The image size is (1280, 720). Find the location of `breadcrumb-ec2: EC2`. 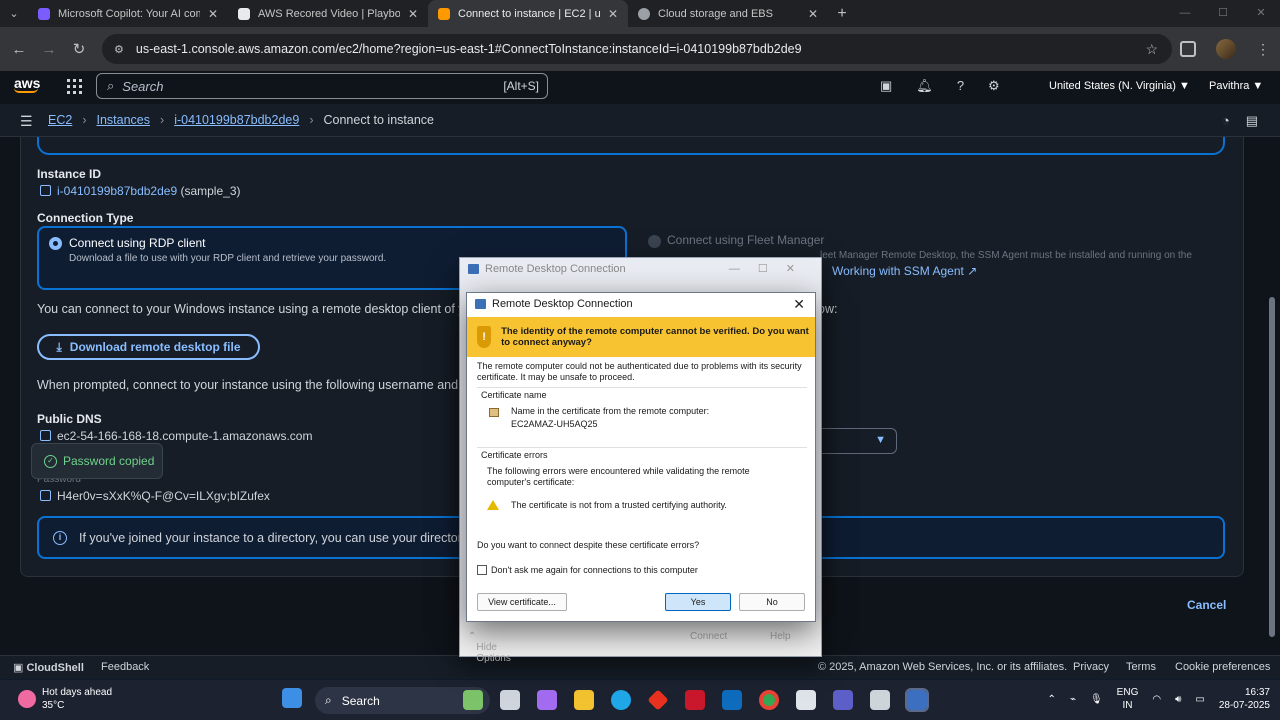

breadcrumb-ec2: EC2 is located at coordinates (60, 120).